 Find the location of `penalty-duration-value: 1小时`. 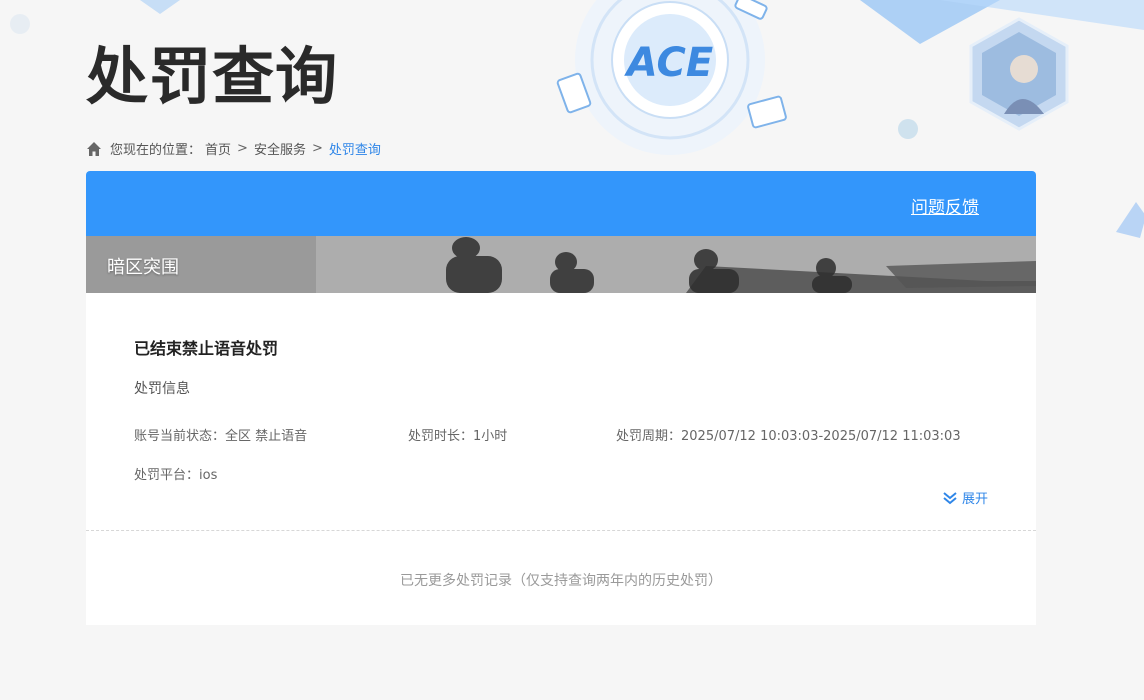

penalty-duration-value: 1小时 is located at coordinates (490, 436).